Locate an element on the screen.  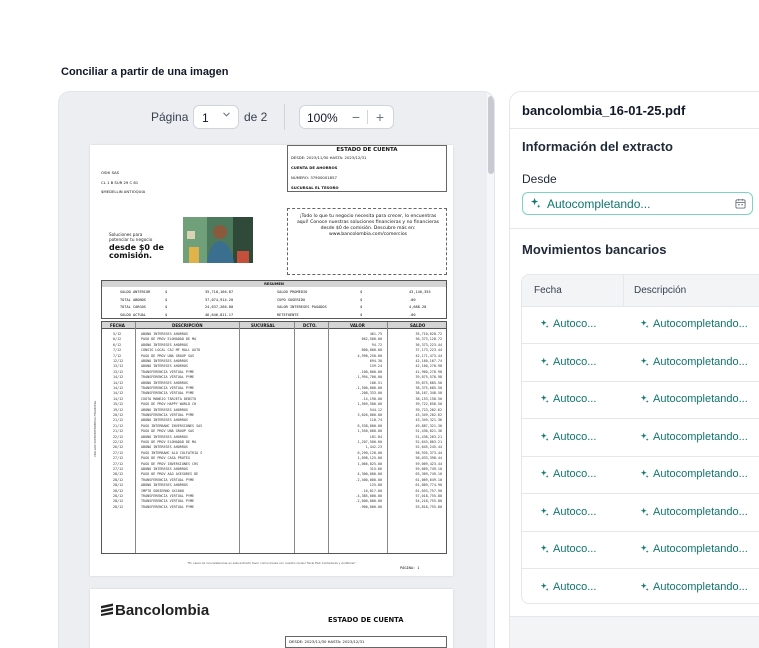
movement-value: 461.75 is located at coordinates (375, 334).